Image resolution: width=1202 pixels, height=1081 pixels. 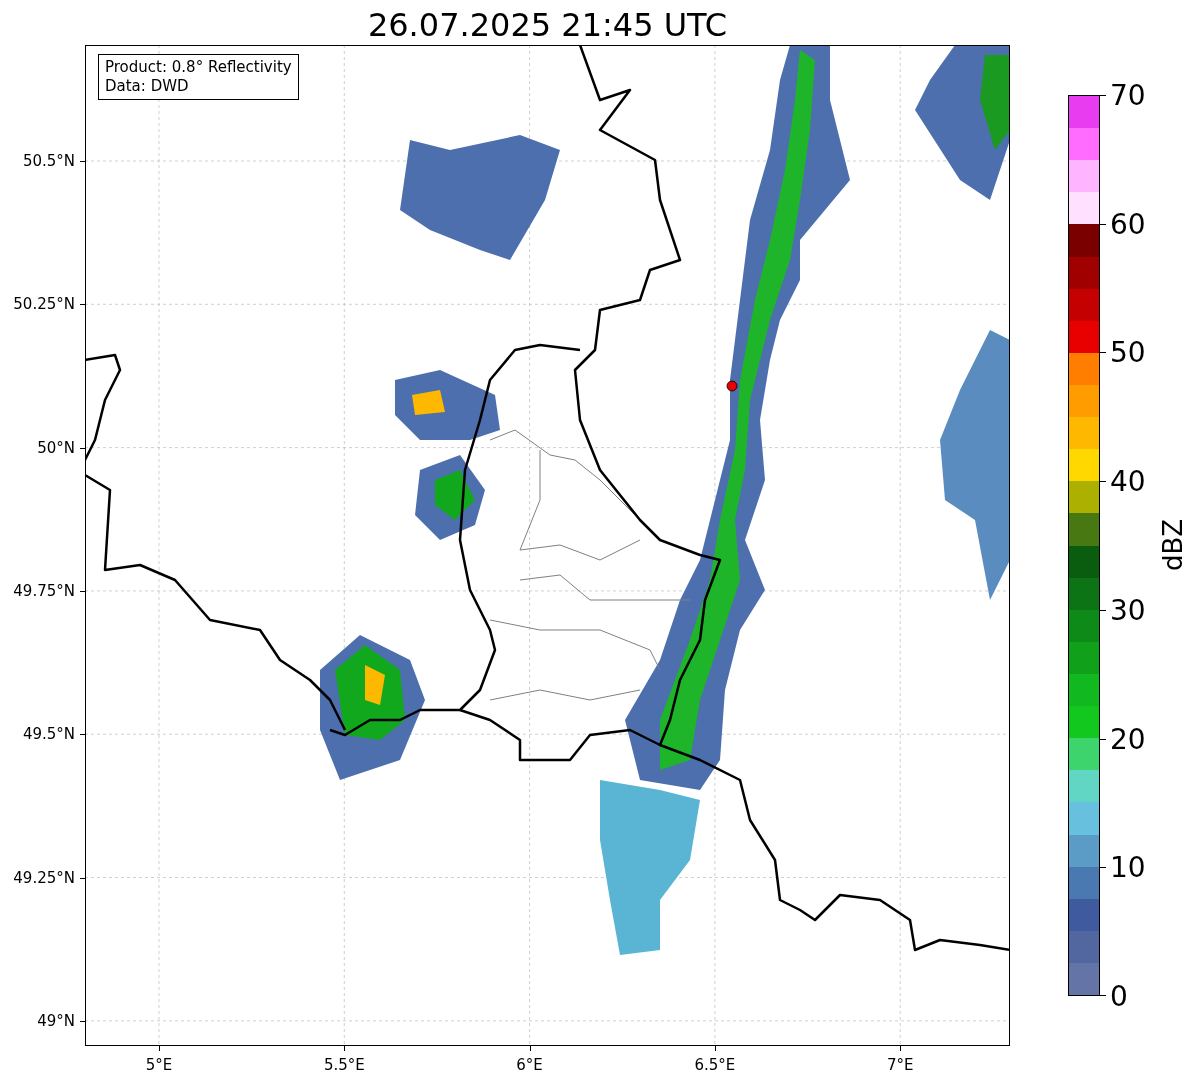 What do you see at coordinates (1128, 95) in the screenshot?
I see `colorbar-tick-label: 70` at bounding box center [1128, 95].